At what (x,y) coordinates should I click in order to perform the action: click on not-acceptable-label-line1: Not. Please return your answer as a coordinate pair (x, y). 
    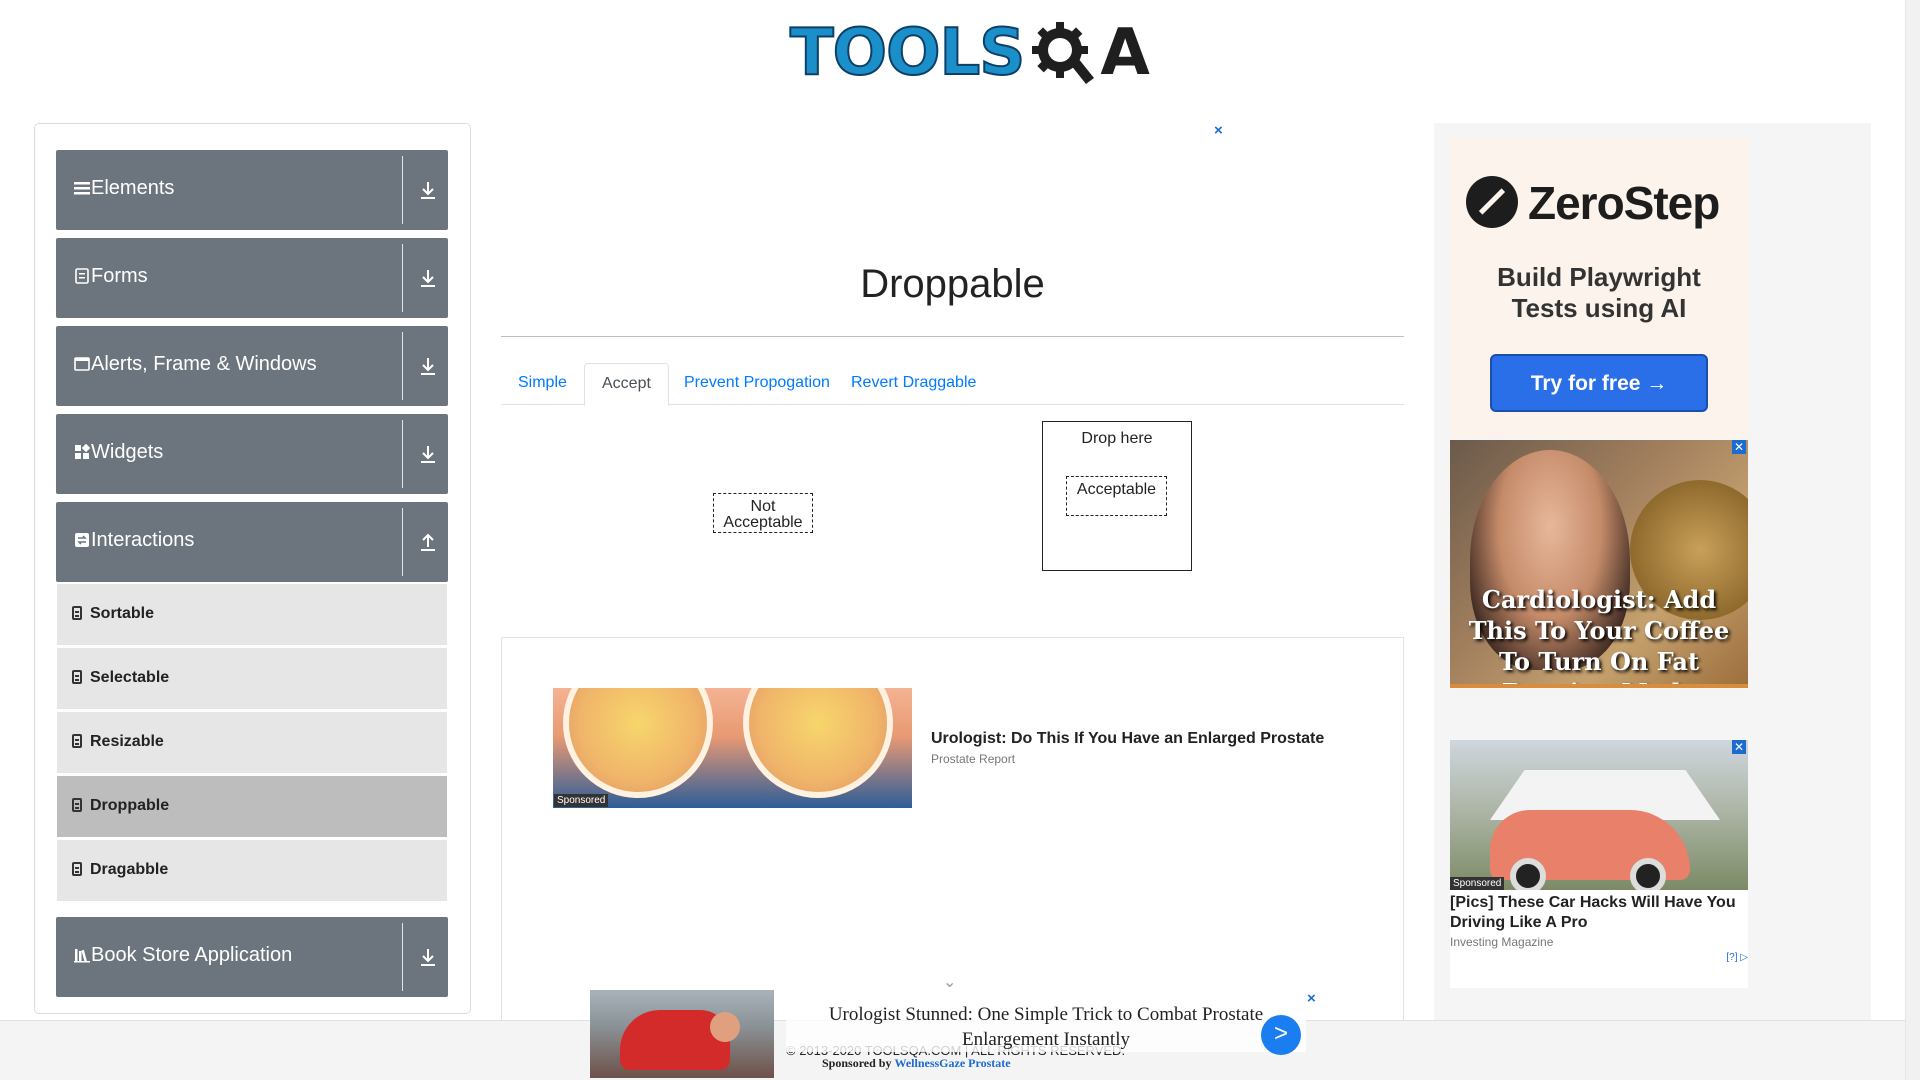
    Looking at the image, I should click on (763, 506).